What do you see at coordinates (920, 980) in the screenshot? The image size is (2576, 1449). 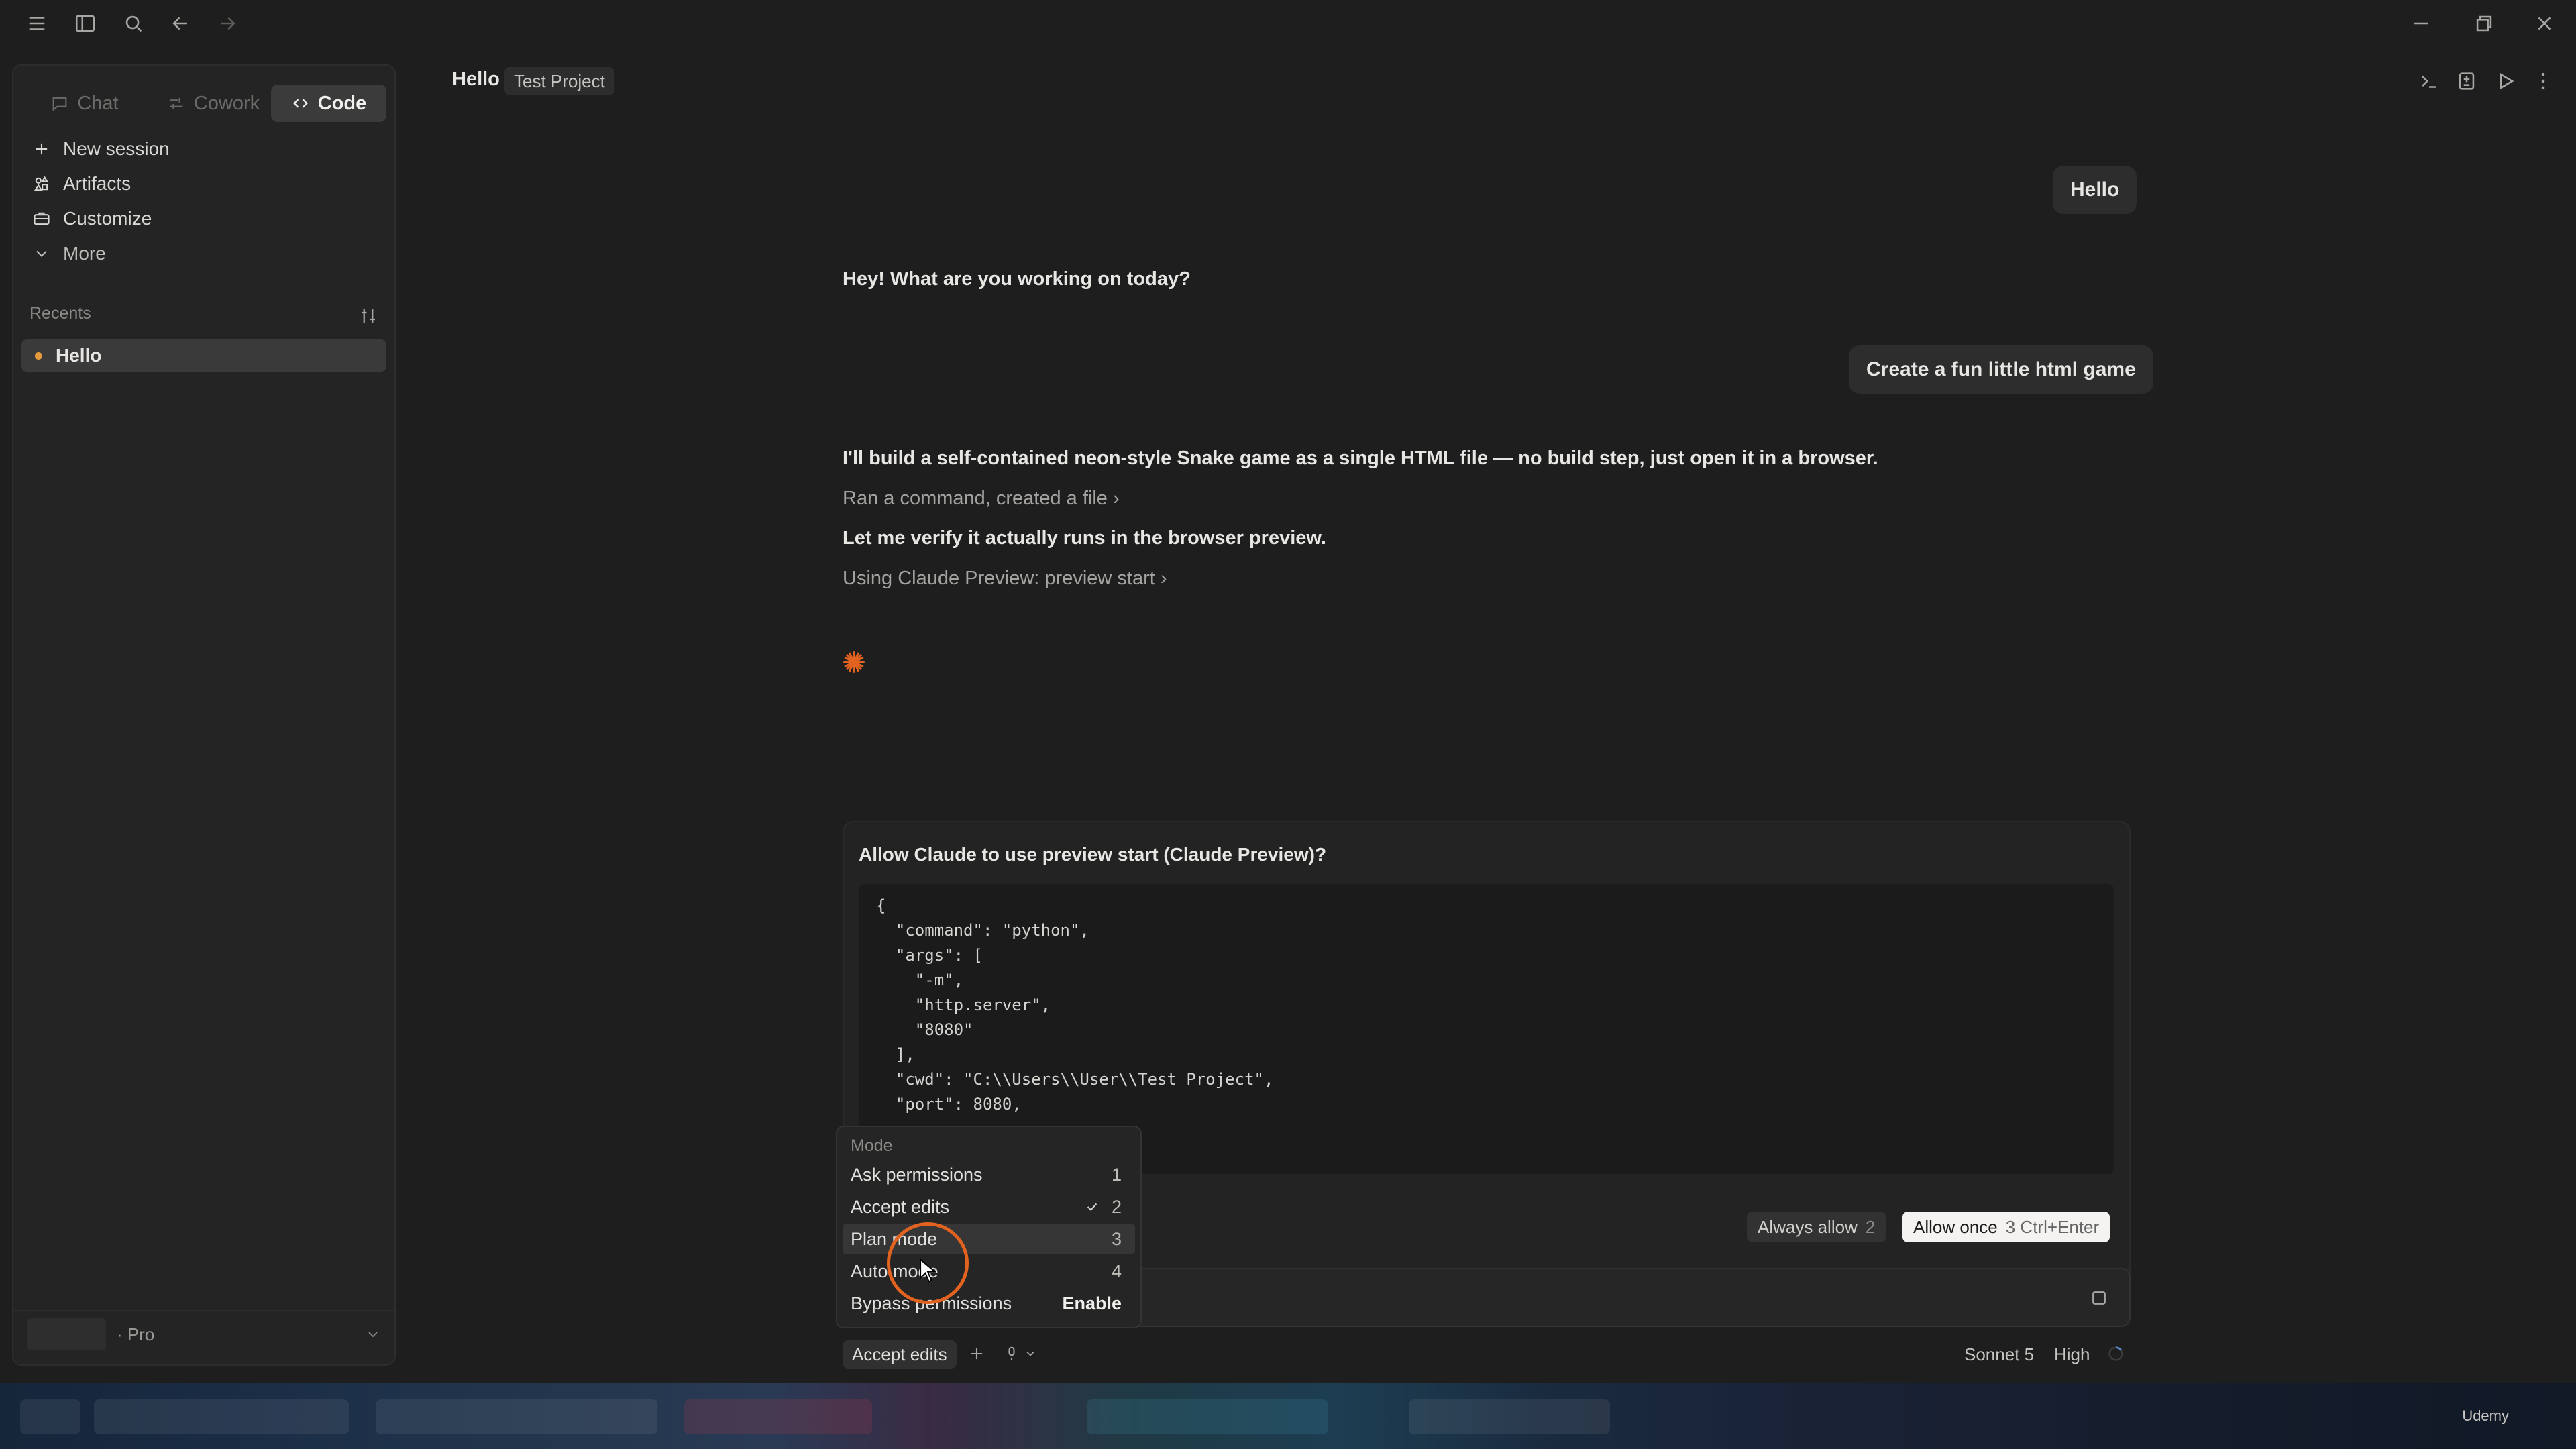 I see `code-line: "-m",` at bounding box center [920, 980].